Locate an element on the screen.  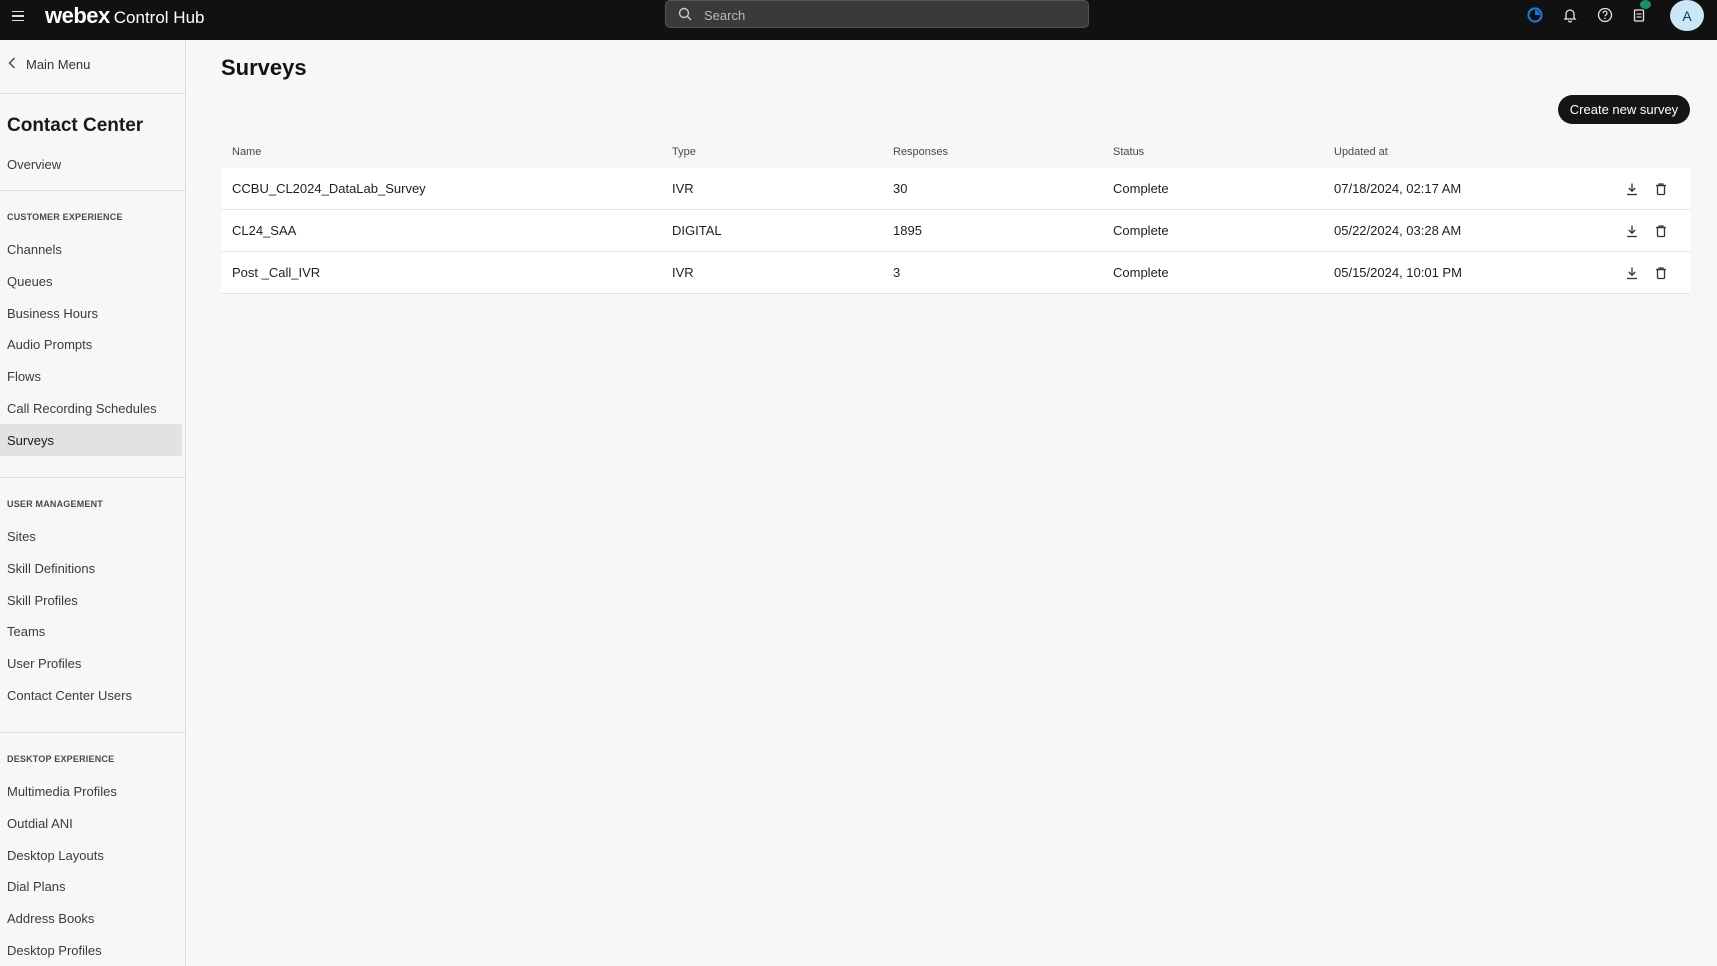
global-search is located at coordinates (877, 14).